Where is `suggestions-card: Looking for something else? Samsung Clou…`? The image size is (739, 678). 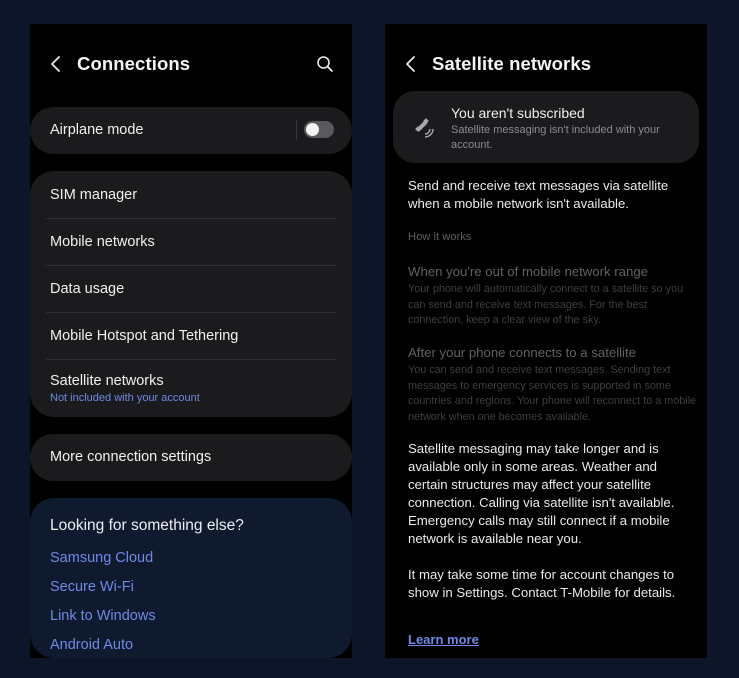 suggestions-card: Looking for something else? Samsung Clou… is located at coordinates (191, 578).